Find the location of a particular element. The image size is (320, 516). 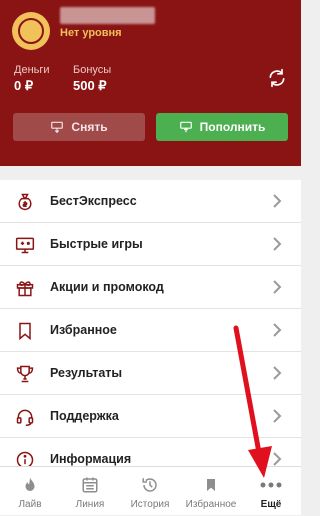

level-label: Нет уровня is located at coordinates (91, 33).